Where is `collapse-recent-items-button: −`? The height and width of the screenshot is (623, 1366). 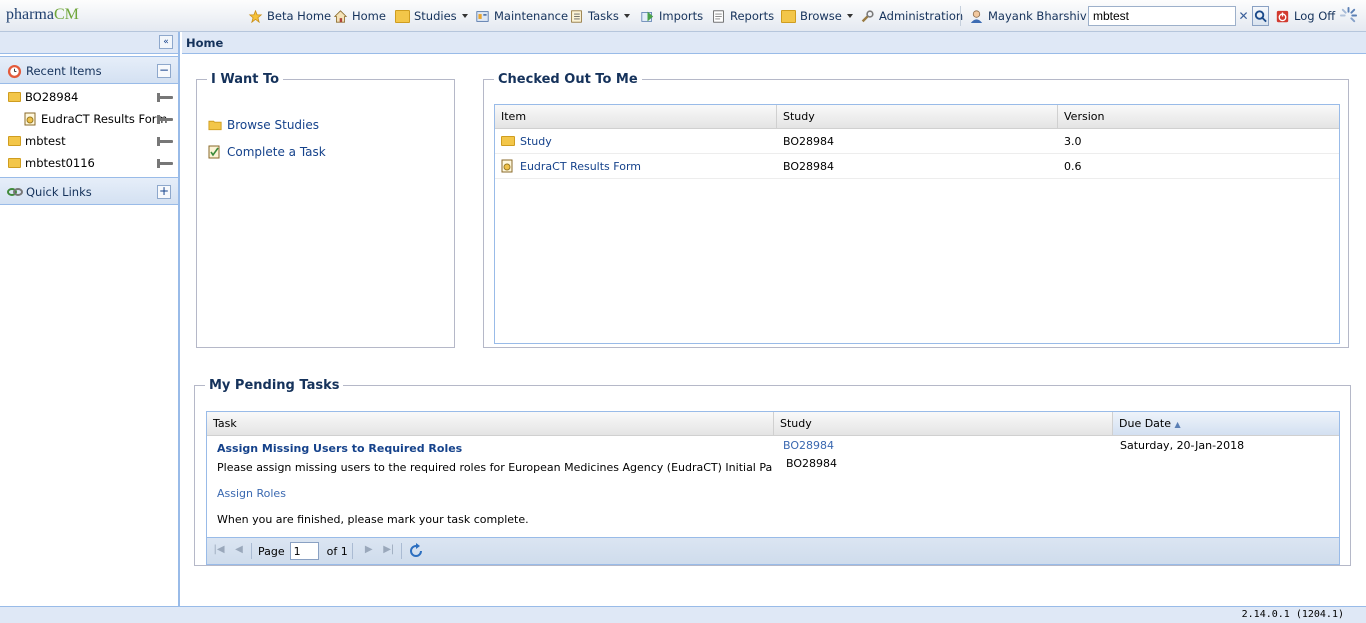 collapse-recent-items-button: − is located at coordinates (164, 71).